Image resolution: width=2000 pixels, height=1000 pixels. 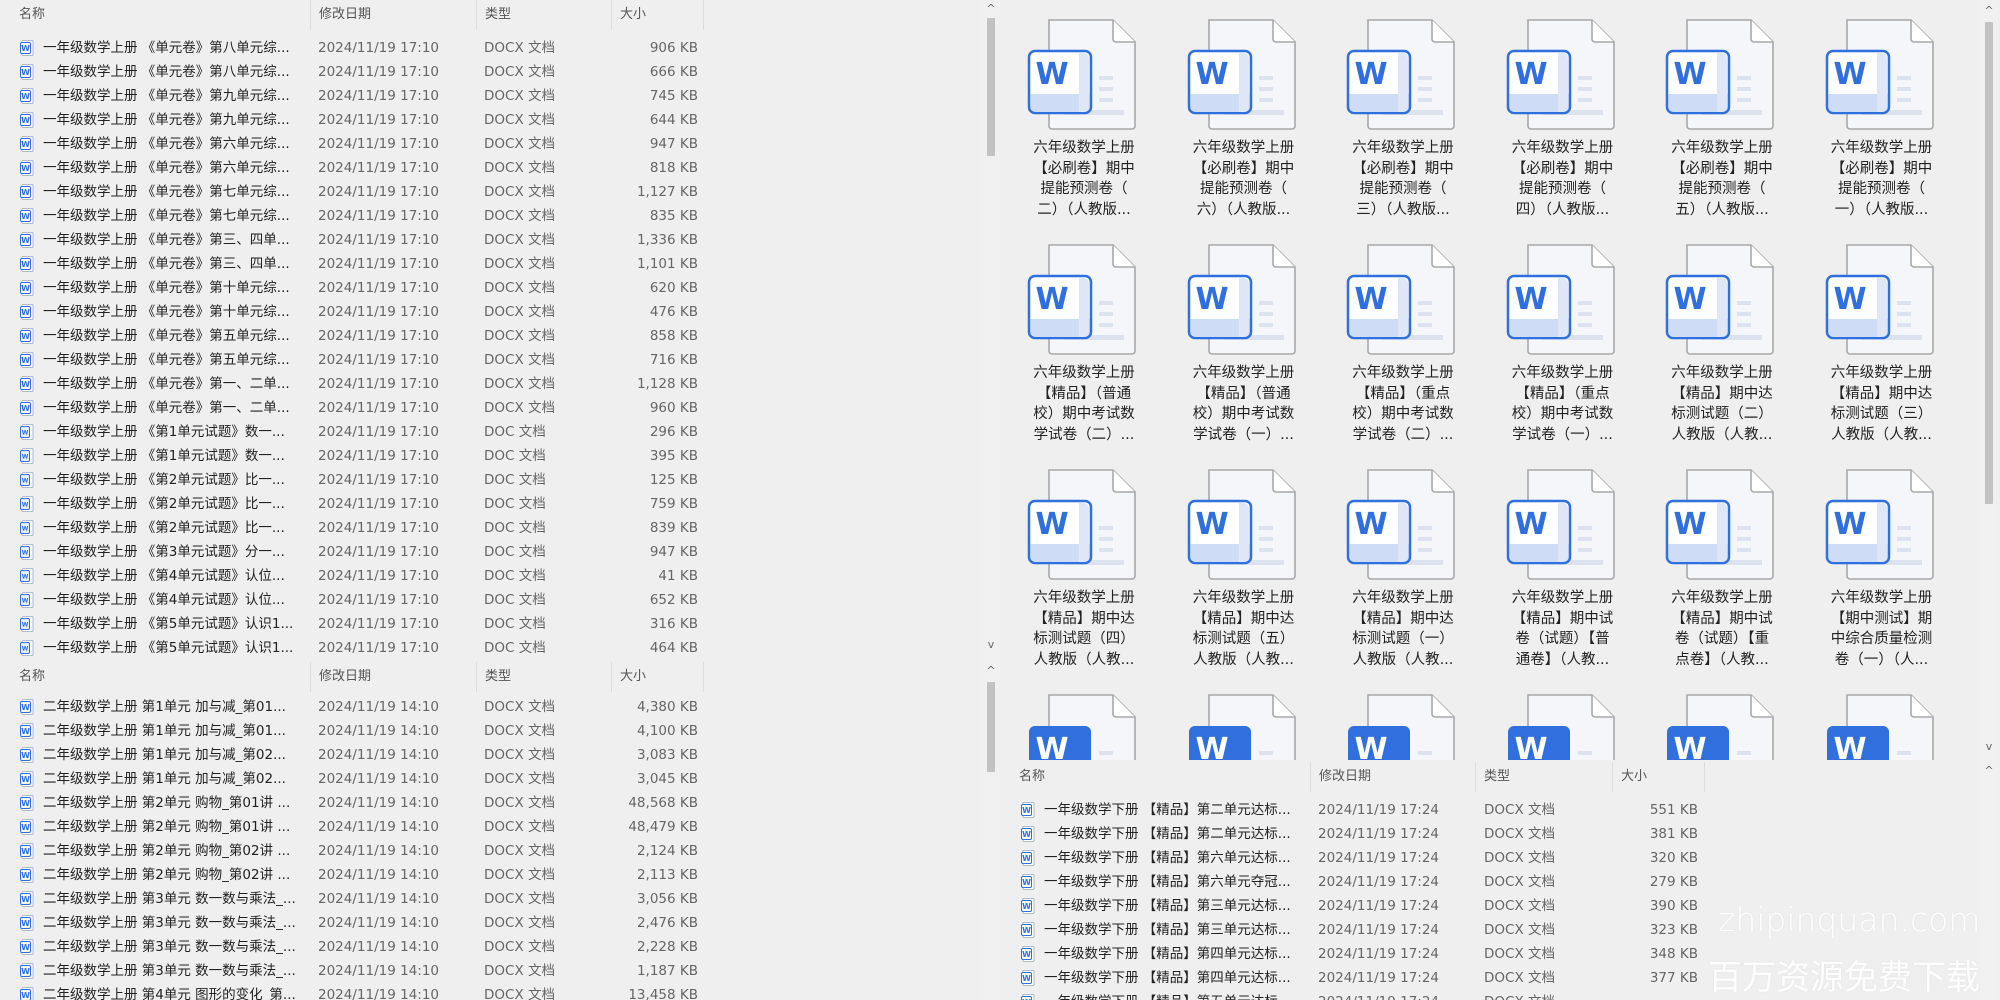 I want to click on caption-line: 提能预测卷（, so click(x=1722, y=189).